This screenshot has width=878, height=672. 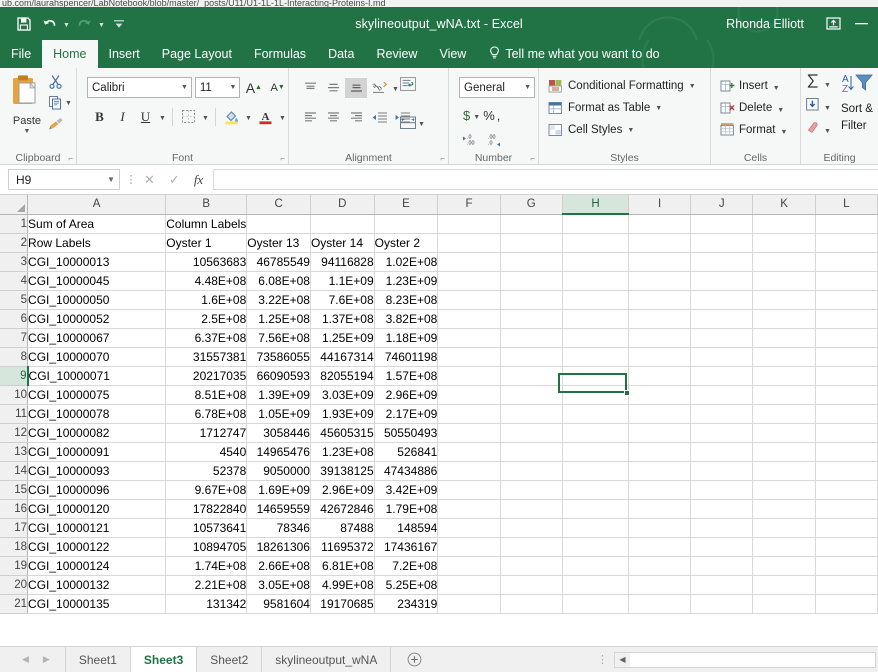 I want to click on cell-F13, so click(x=469, y=452).